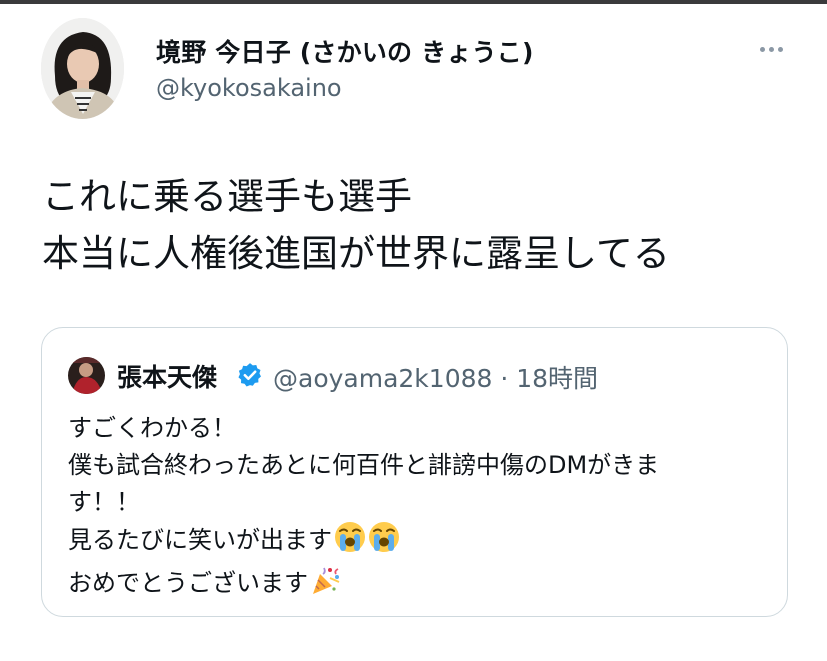 The width and height of the screenshot is (827, 661). What do you see at coordinates (356, 225) in the screenshot?
I see `tweet-text: これに乗る選手も選手 本当に人権後進国が世界に露呈してる` at bounding box center [356, 225].